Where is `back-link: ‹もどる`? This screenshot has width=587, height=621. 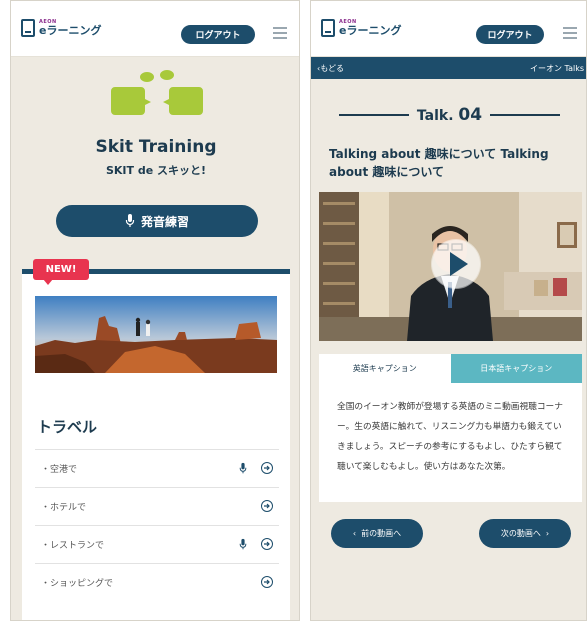
back-link: ‹もどる is located at coordinates (330, 68).